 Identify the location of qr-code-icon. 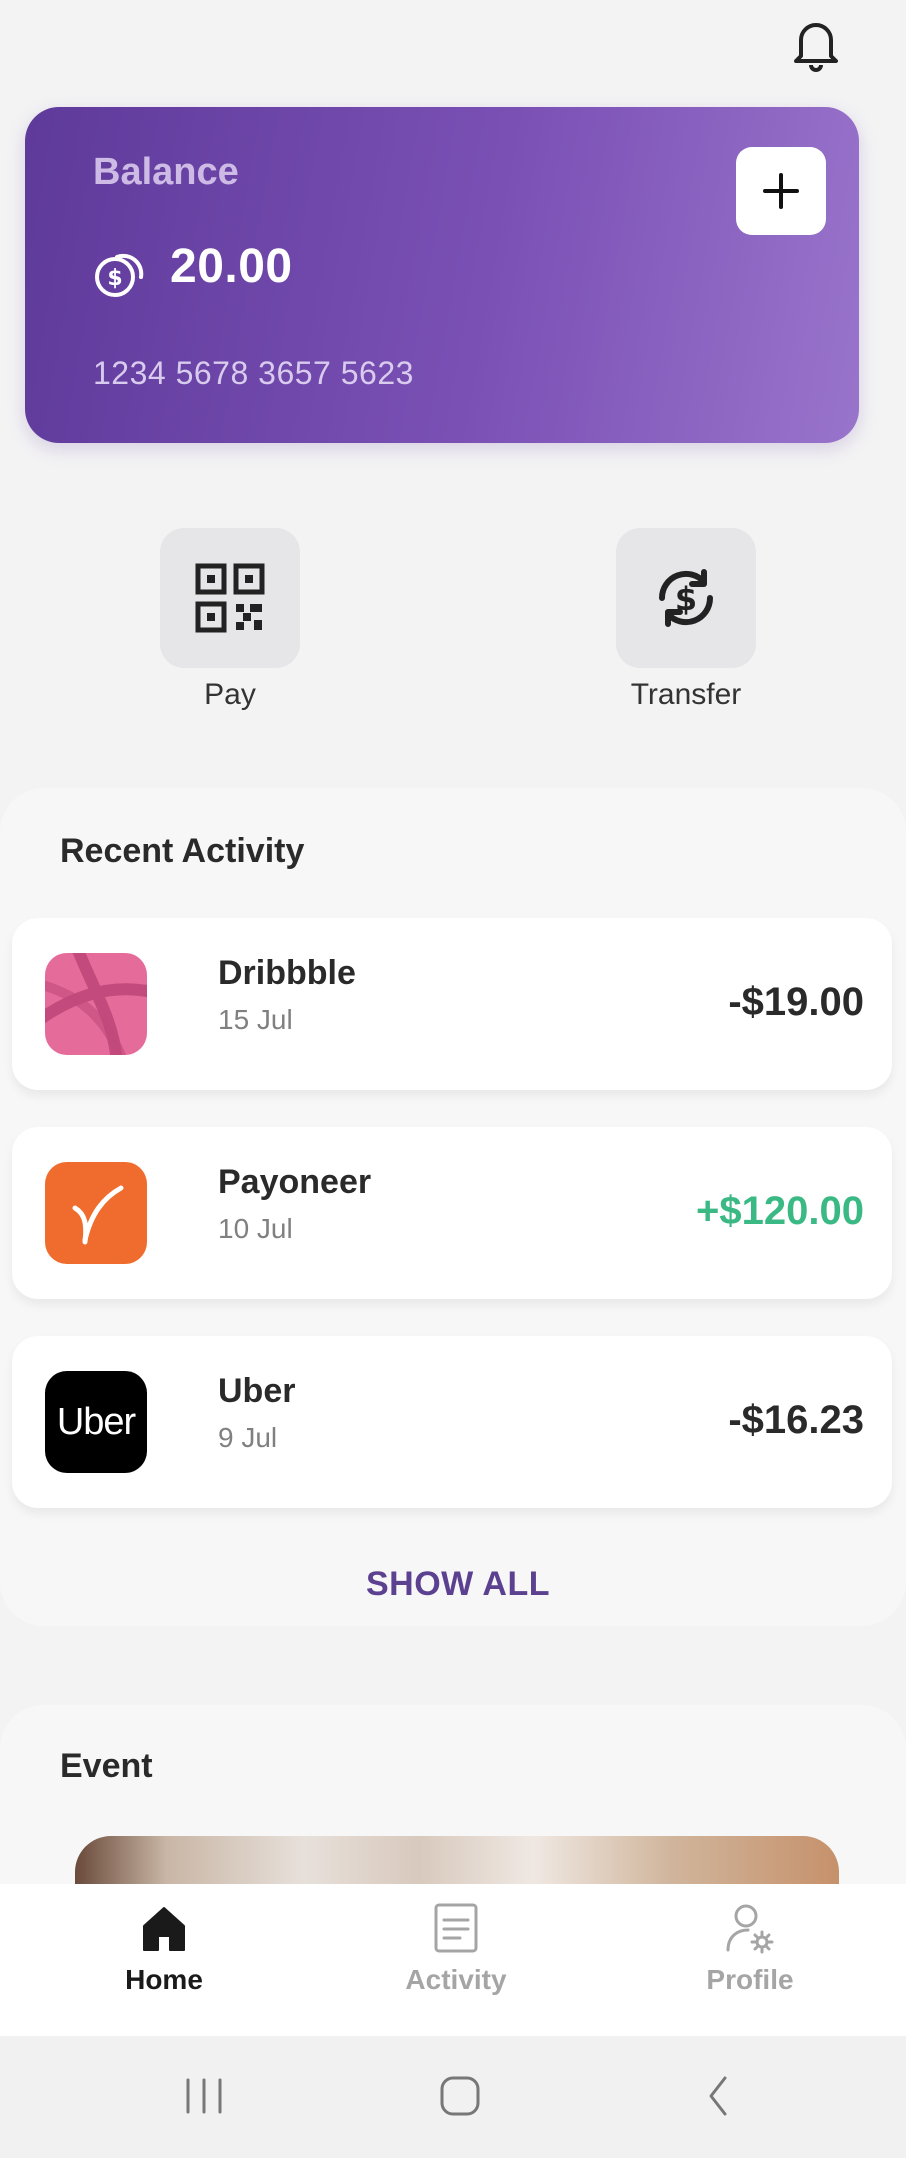
(230, 598).